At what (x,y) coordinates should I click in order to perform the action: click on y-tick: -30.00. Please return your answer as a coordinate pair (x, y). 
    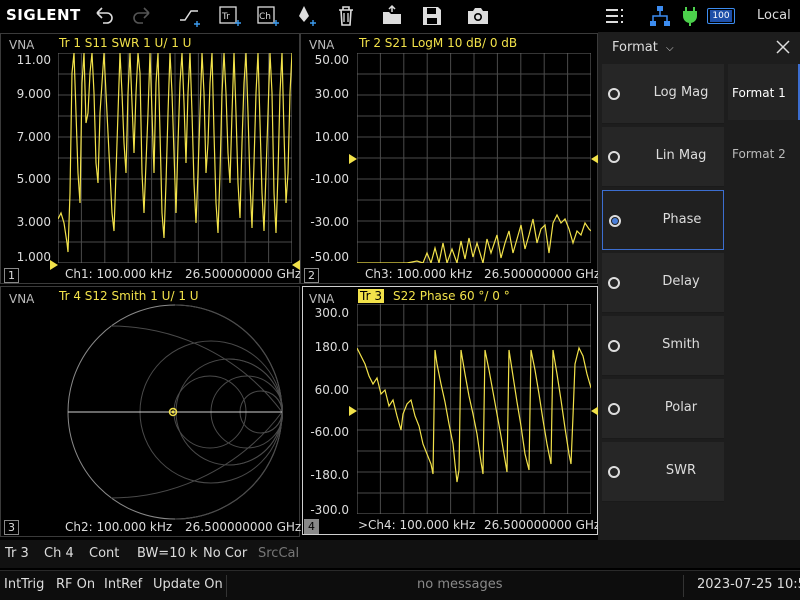
    Looking at the image, I should click on (329, 222).